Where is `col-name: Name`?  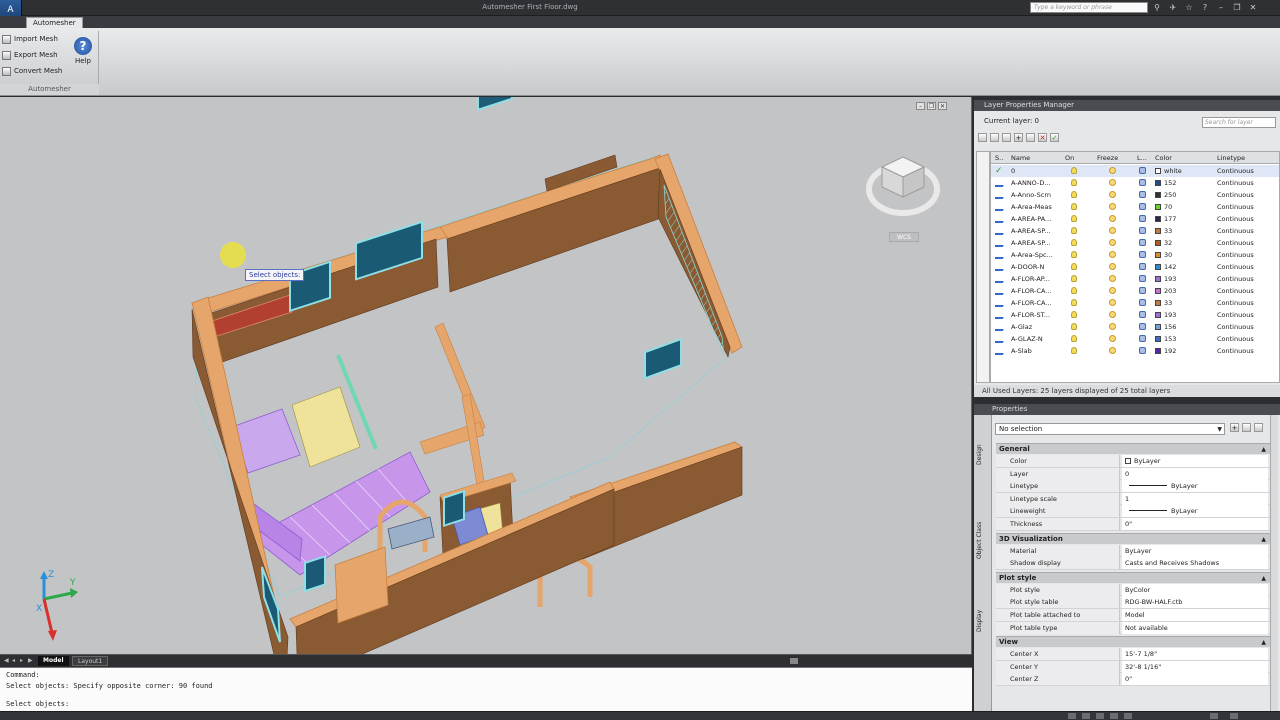 col-name: Name is located at coordinates (1020, 158).